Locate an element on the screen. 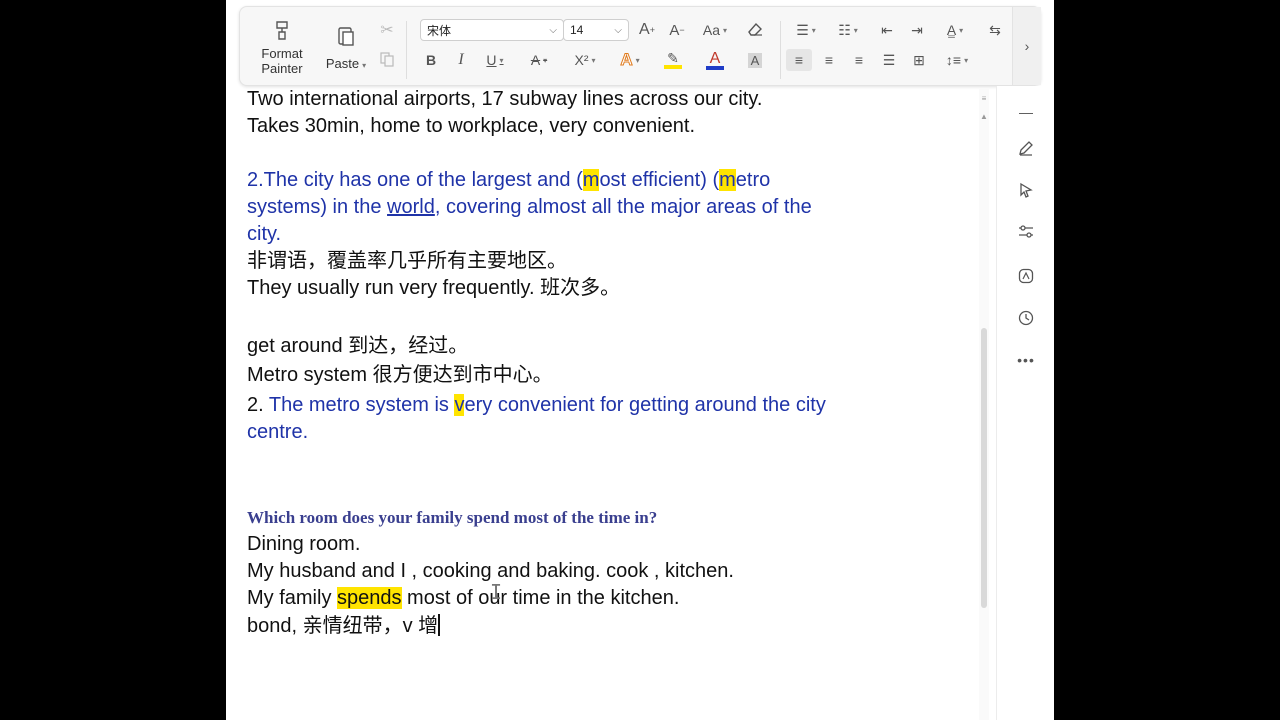 This screenshot has height=720, width=1280. bold-label: B is located at coordinates (431, 60).